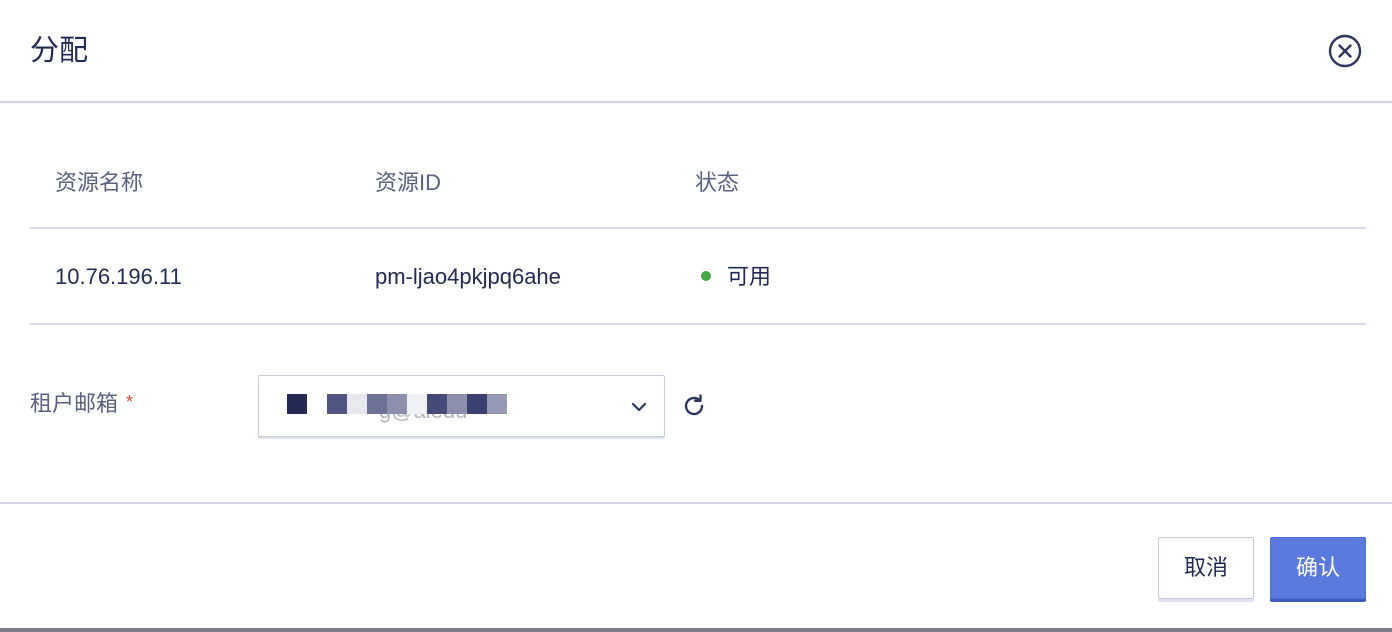 This screenshot has height=632, width=1392. Describe the element at coordinates (408, 182) in the screenshot. I see `header-resource-id: 资源ID` at that location.